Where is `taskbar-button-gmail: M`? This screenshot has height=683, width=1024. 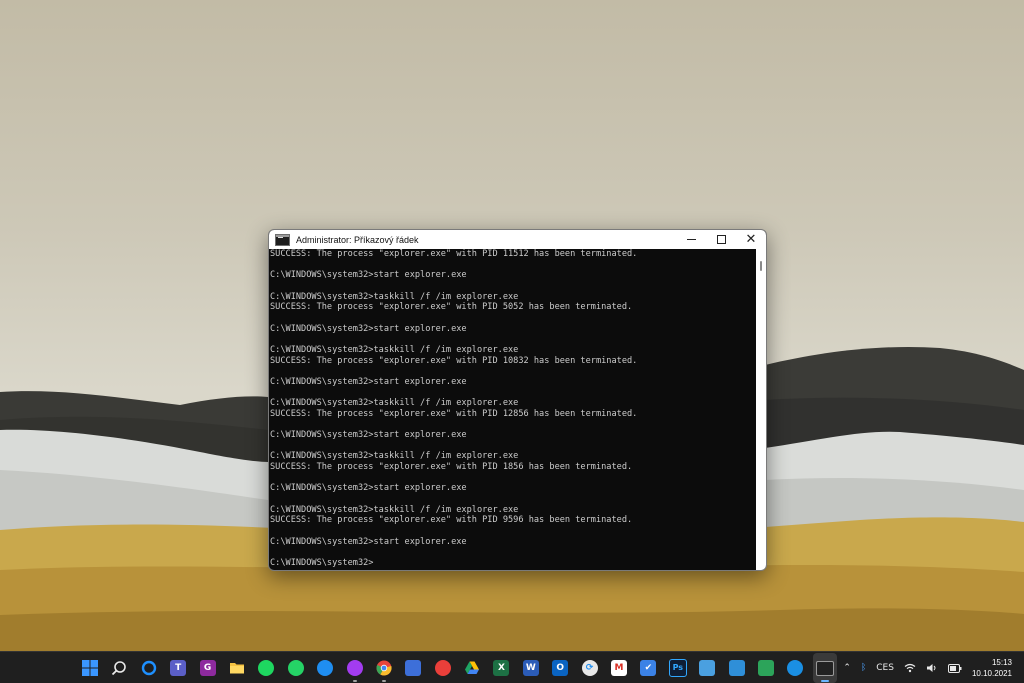
taskbar-button-gmail: M is located at coordinates (619, 668).